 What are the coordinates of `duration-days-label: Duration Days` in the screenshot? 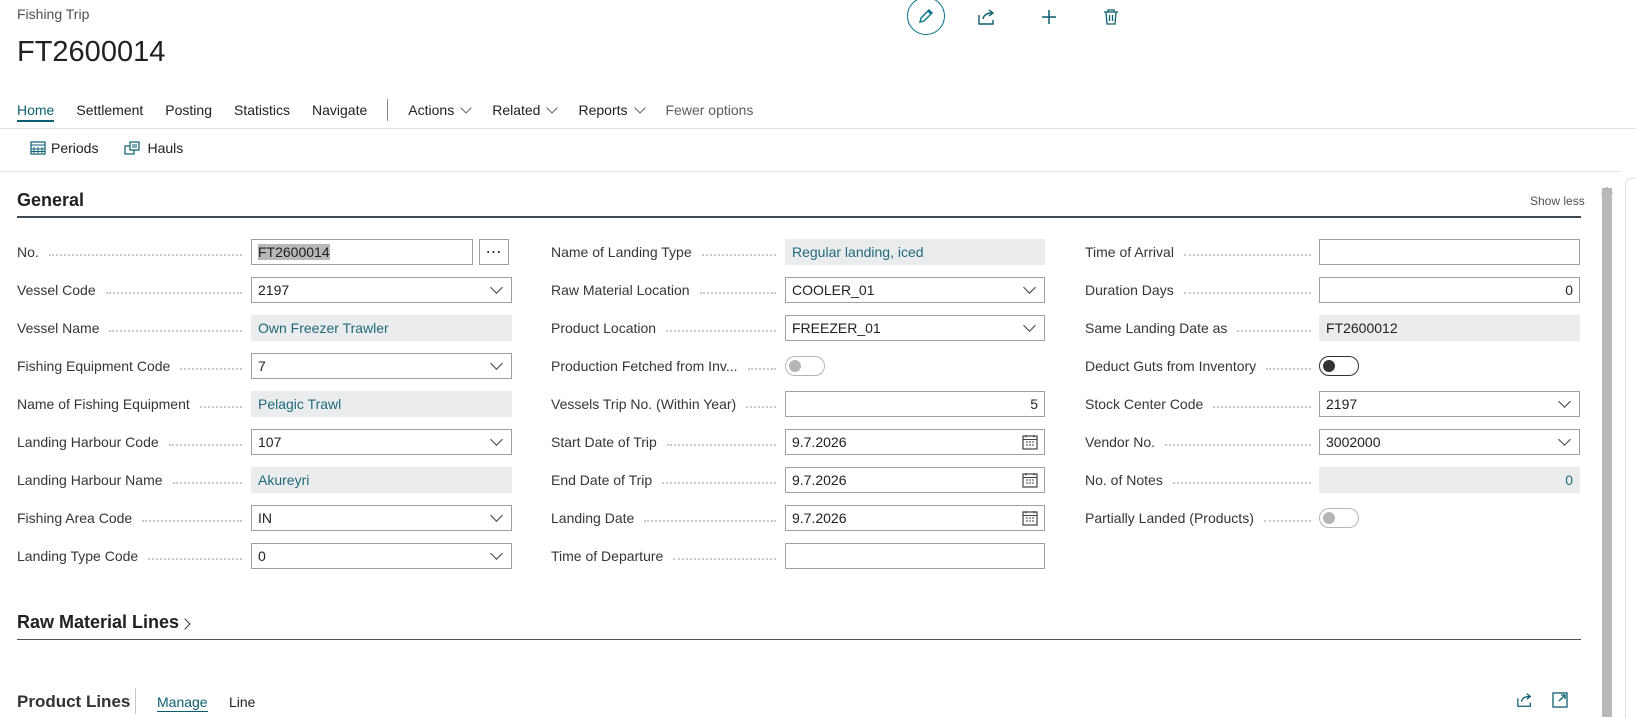 It's located at (1129, 290).